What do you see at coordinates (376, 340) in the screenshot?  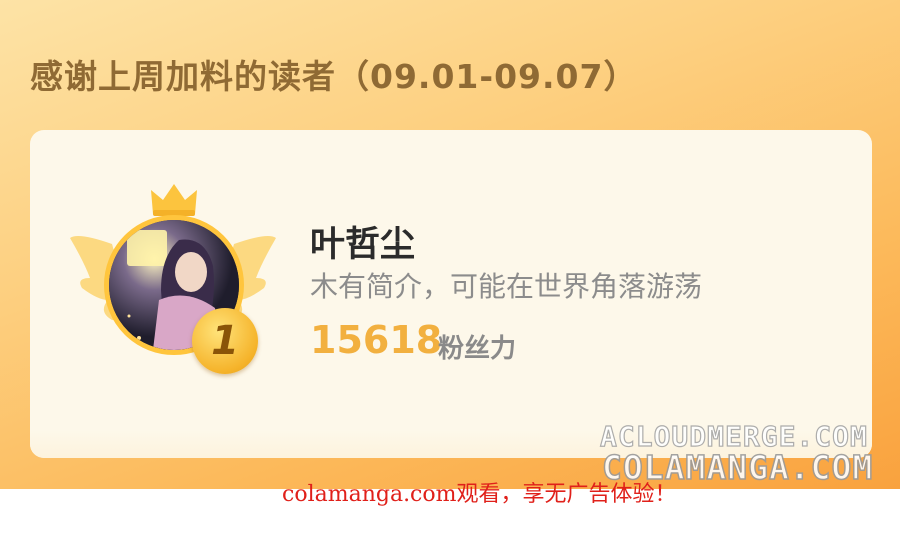 I see `fans-value: 15618` at bounding box center [376, 340].